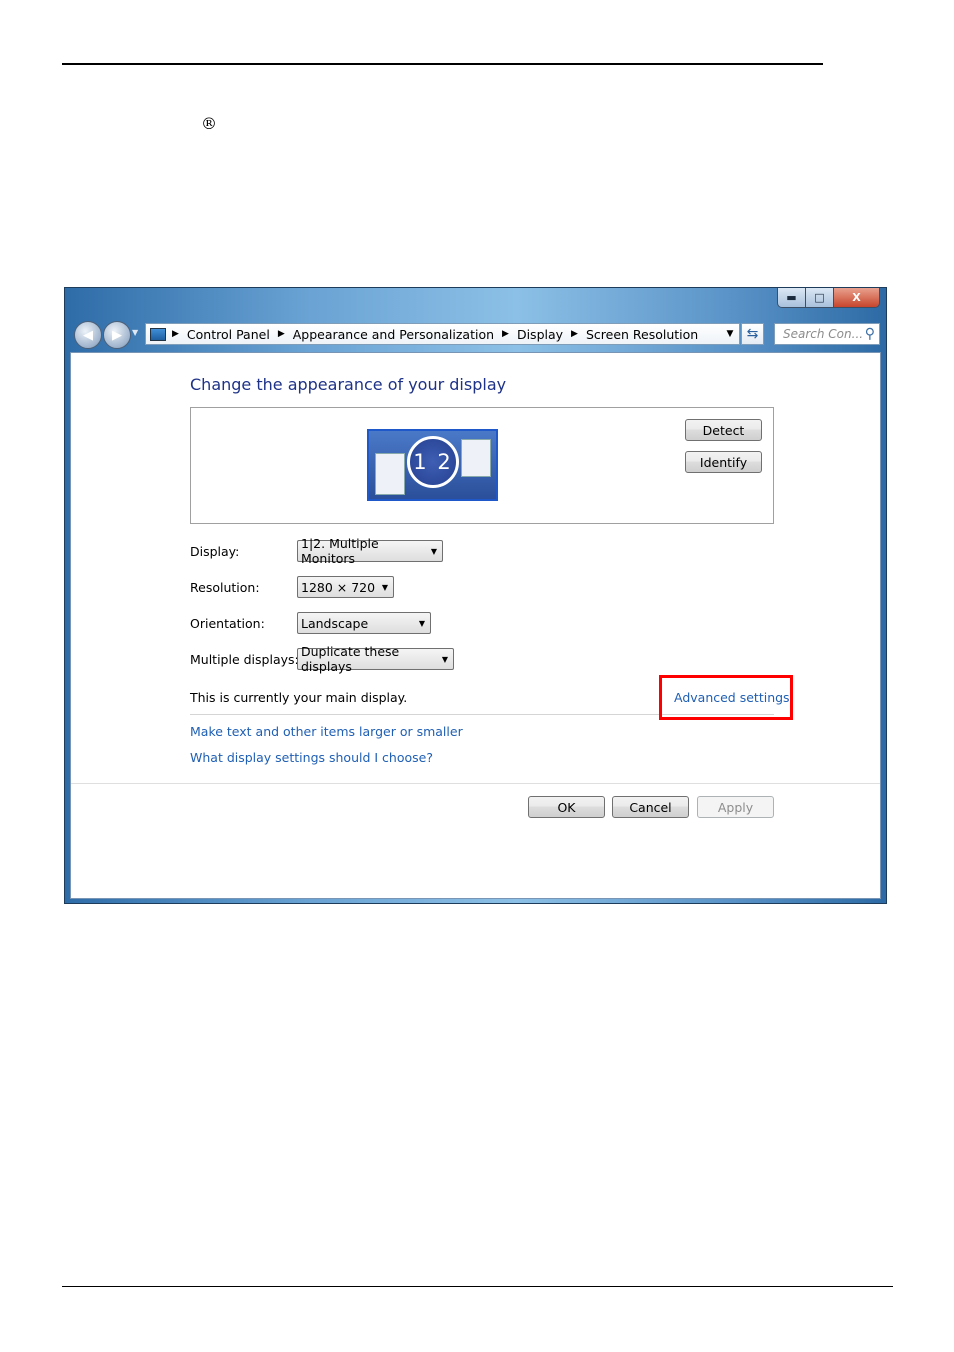 Image resolution: width=954 pixels, height=1352 pixels. I want to click on registered-mark: ®, so click(209, 123).